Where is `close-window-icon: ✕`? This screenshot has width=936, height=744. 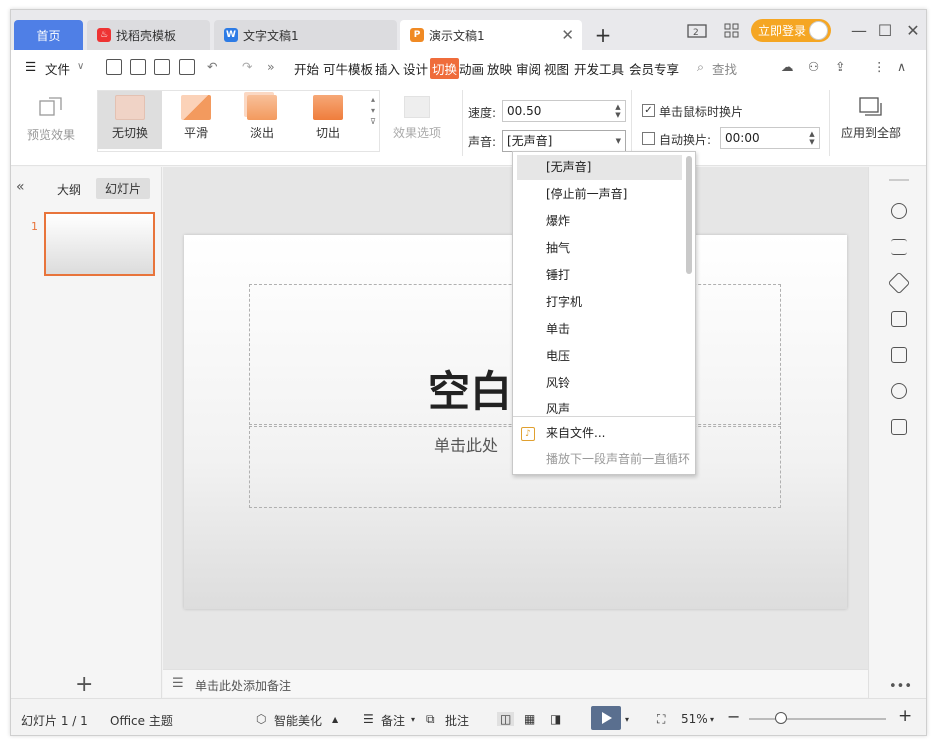 close-window-icon: ✕ is located at coordinates (913, 31).